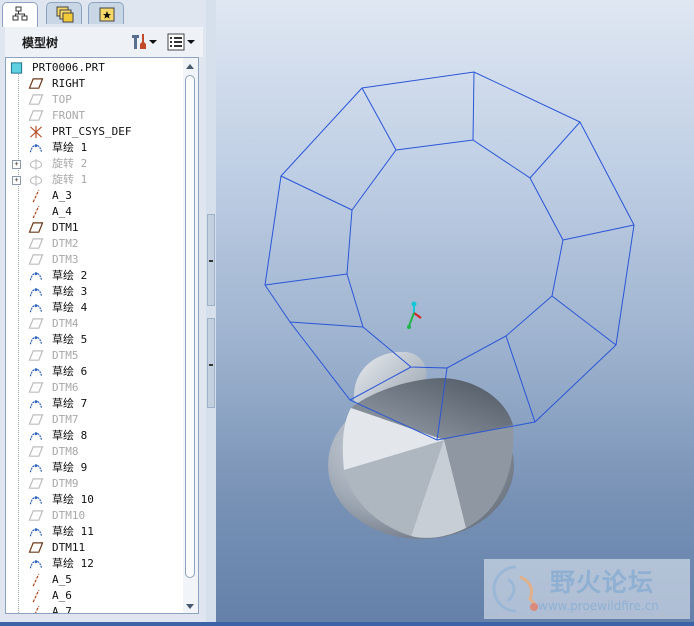 The height and width of the screenshot is (626, 694). Describe the element at coordinates (70, 371) in the screenshot. I see `tree-item-label: 草绘 6` at that location.